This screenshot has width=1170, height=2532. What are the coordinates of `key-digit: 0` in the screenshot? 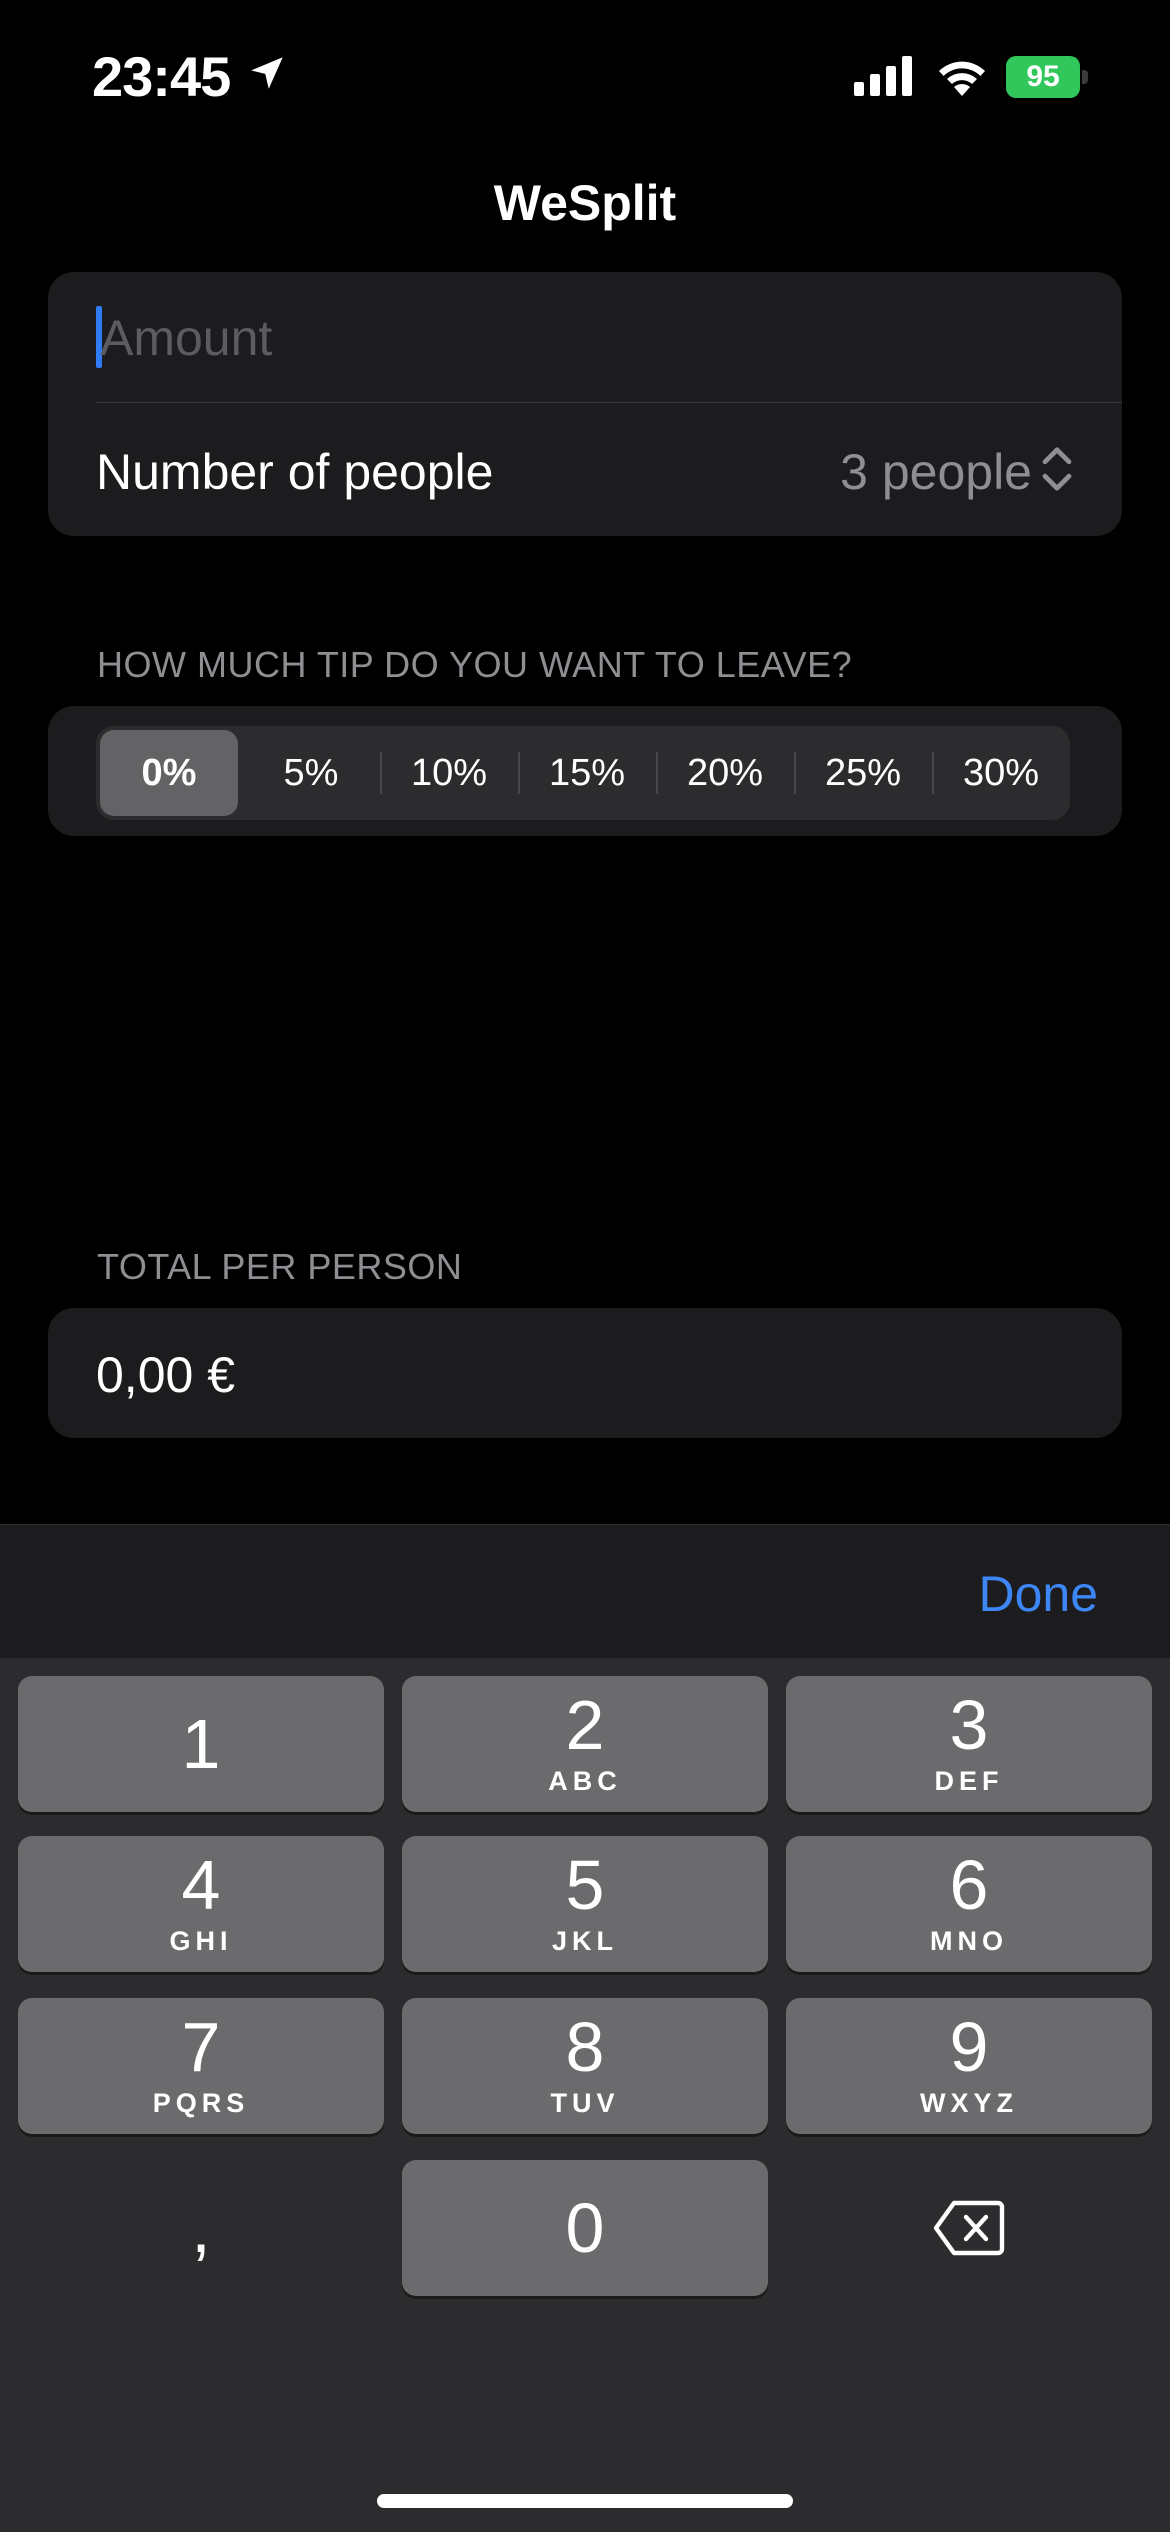 It's located at (585, 2228).